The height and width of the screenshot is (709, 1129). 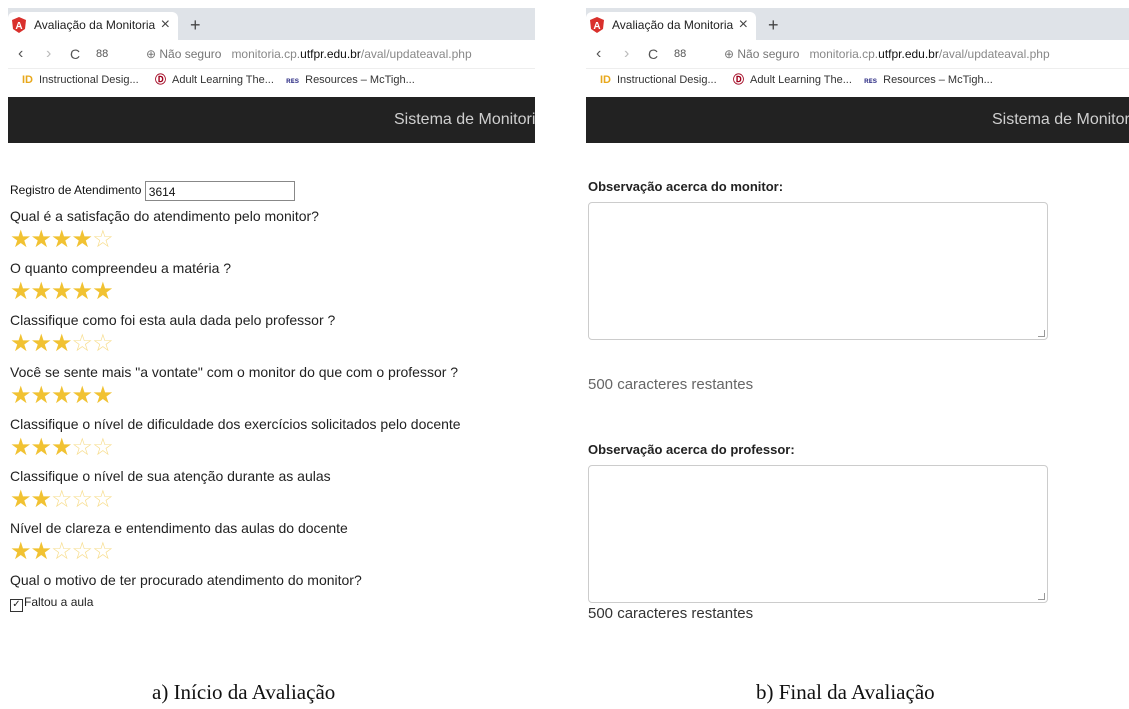 What do you see at coordinates (271, 24) in the screenshot?
I see `tab-bar: A Avaliação da Monitoria × +` at bounding box center [271, 24].